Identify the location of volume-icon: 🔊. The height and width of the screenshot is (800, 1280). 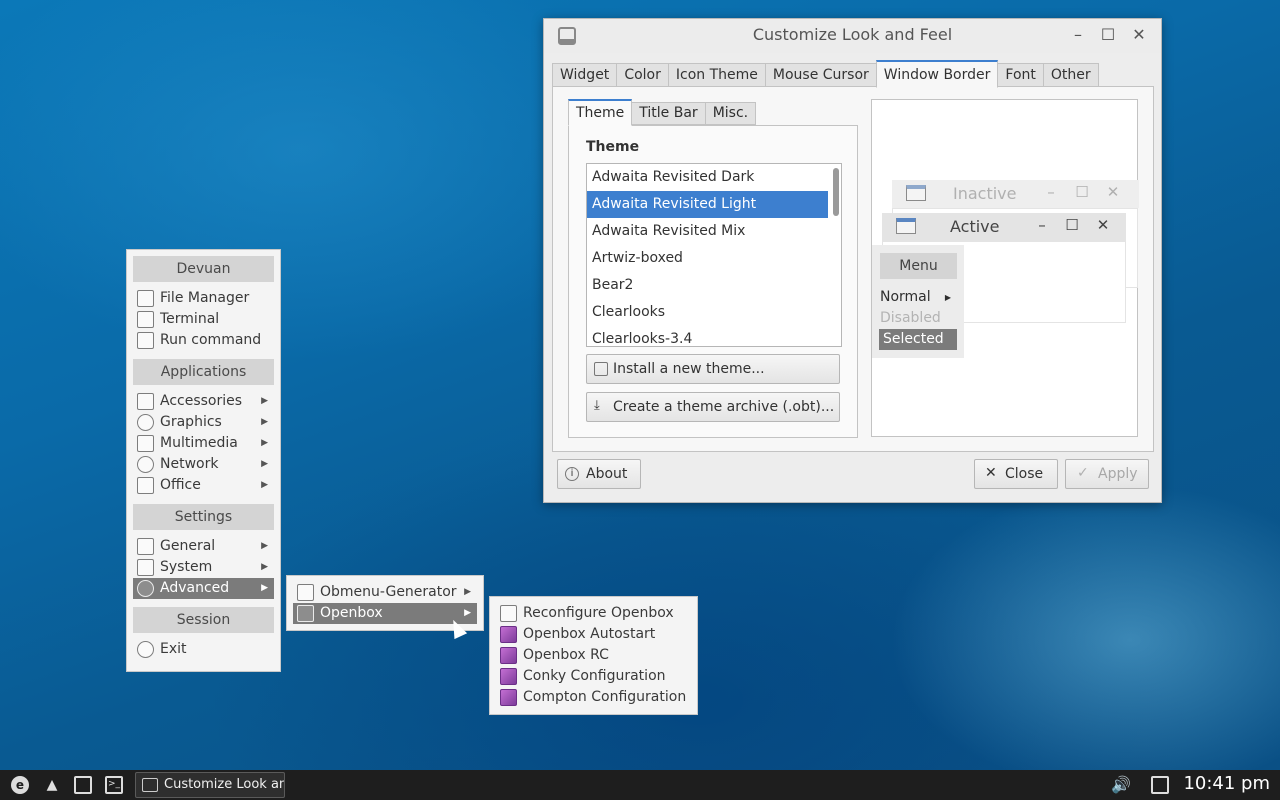
(1121, 785).